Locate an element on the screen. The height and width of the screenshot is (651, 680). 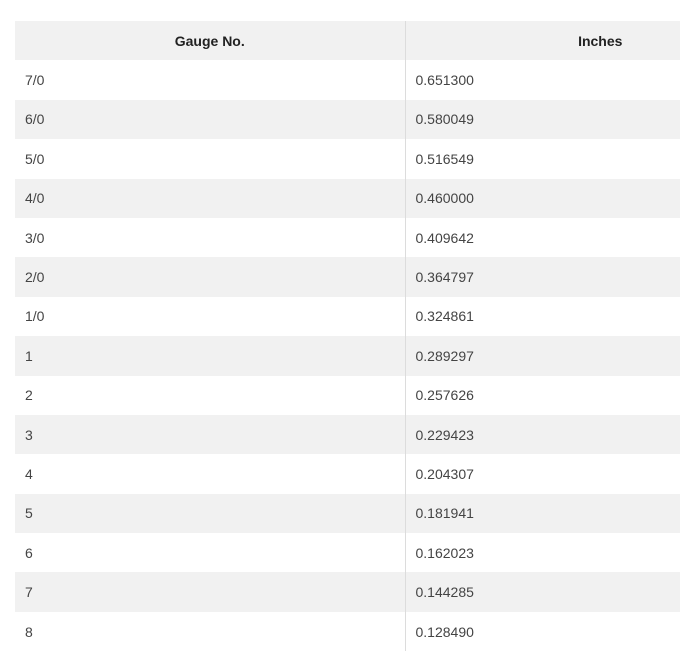
cell-gauge-no: 7/0 is located at coordinates (210, 80).